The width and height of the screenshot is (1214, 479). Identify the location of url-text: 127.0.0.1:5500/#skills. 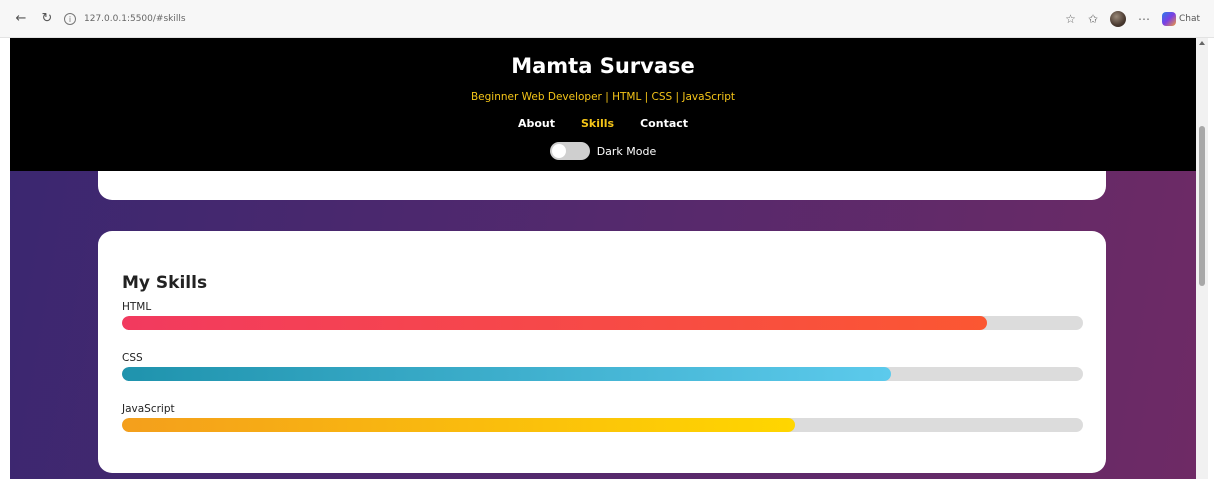
(135, 19).